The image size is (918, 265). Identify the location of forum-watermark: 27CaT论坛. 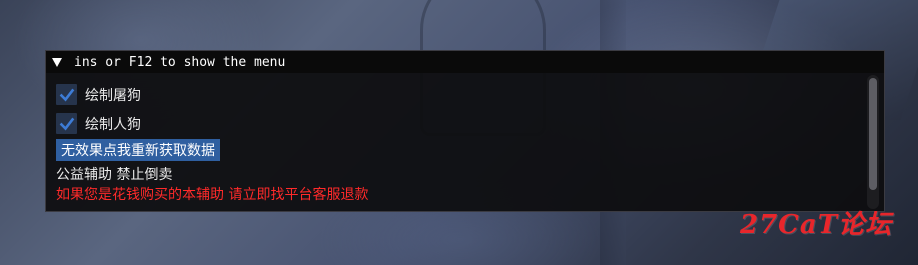
(816, 225).